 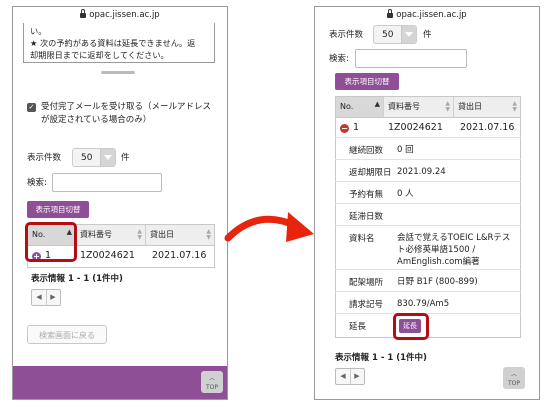 I want to click on detail-row: 請求記号 830.79/Am5, so click(x=428, y=302).